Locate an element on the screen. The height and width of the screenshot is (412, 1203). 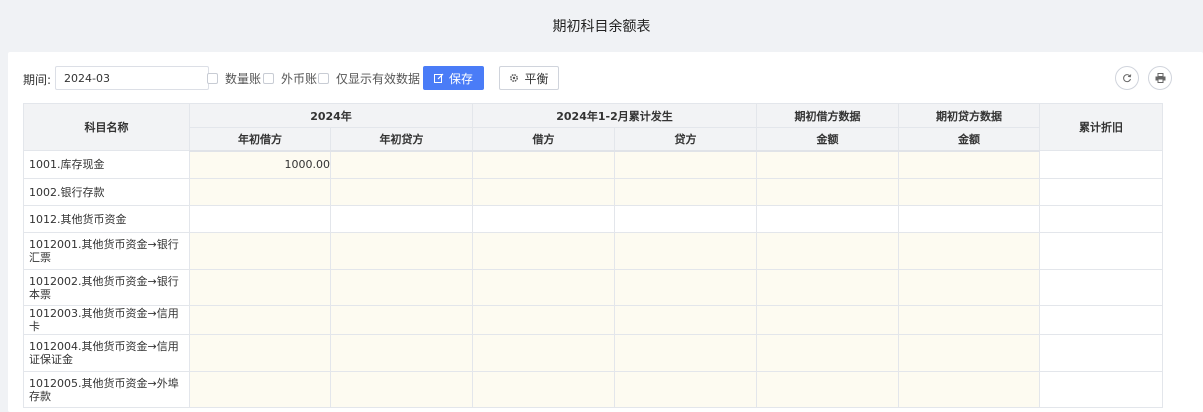
checkbox-label: 外币账 is located at coordinates (299, 78).